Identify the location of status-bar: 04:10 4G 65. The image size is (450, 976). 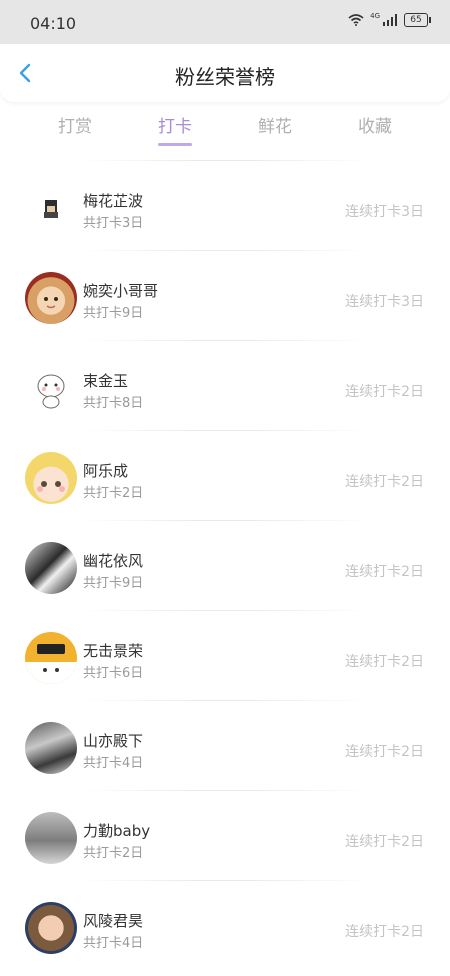
(225, 22).